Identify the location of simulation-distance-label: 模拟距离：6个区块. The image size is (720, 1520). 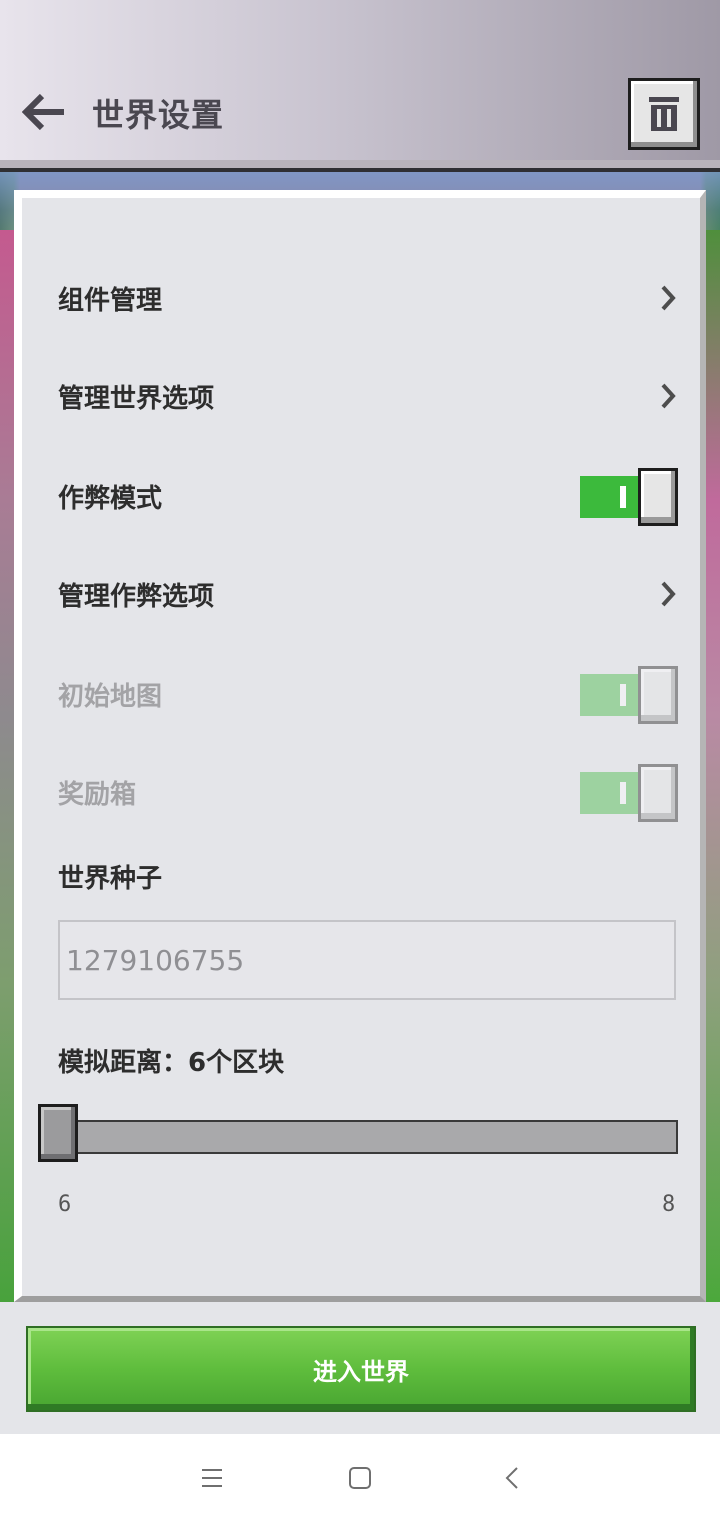
(171, 1063).